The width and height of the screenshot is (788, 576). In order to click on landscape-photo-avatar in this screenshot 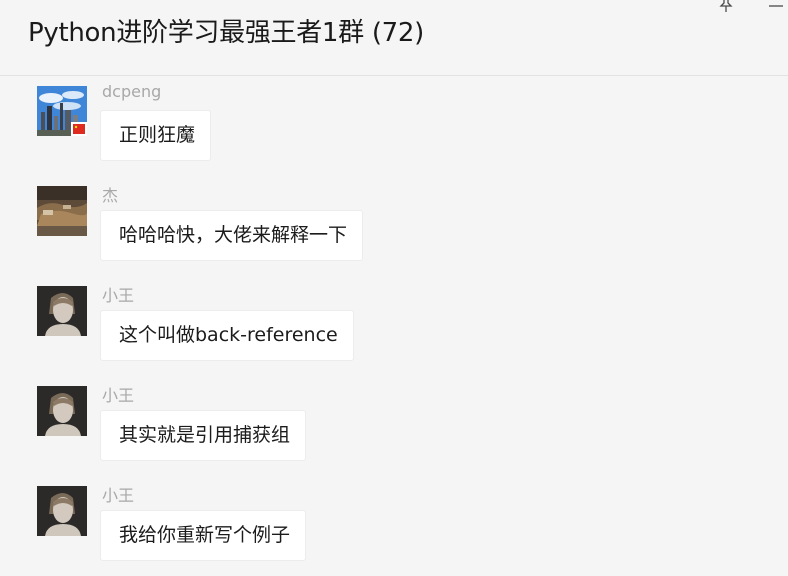, I will do `click(62, 211)`.